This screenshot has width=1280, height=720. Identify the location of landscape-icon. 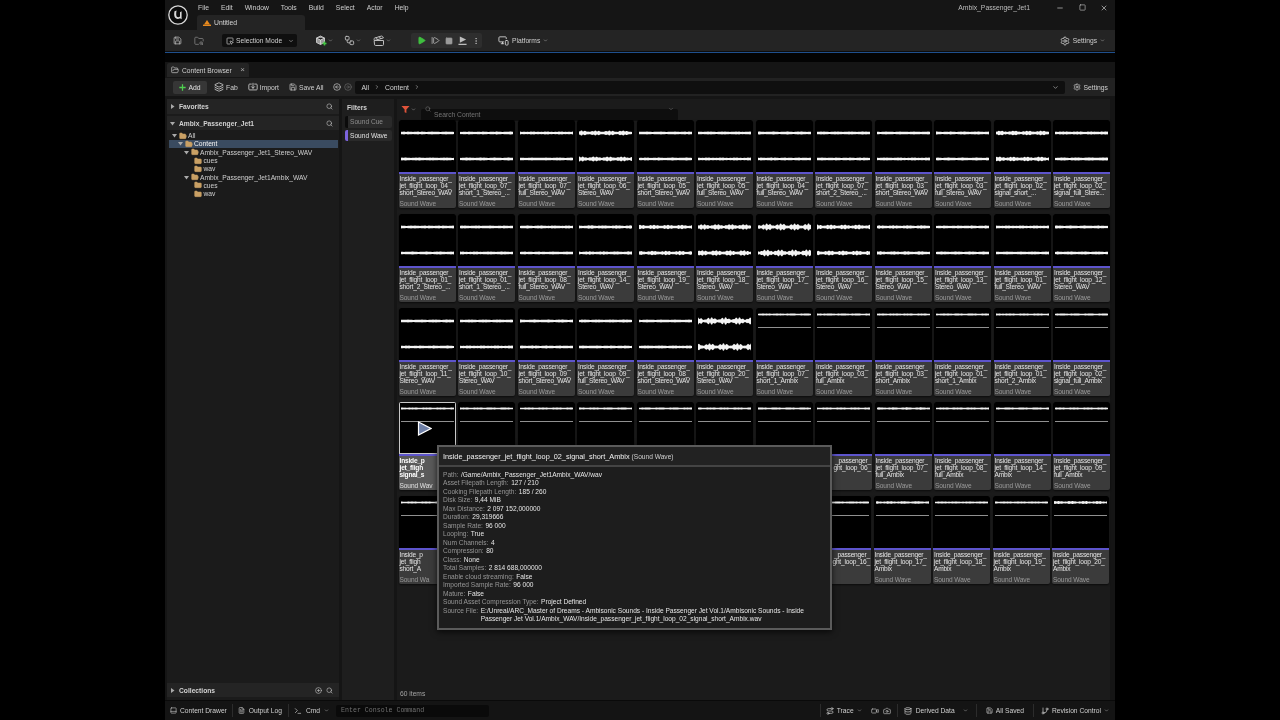
(207, 22).